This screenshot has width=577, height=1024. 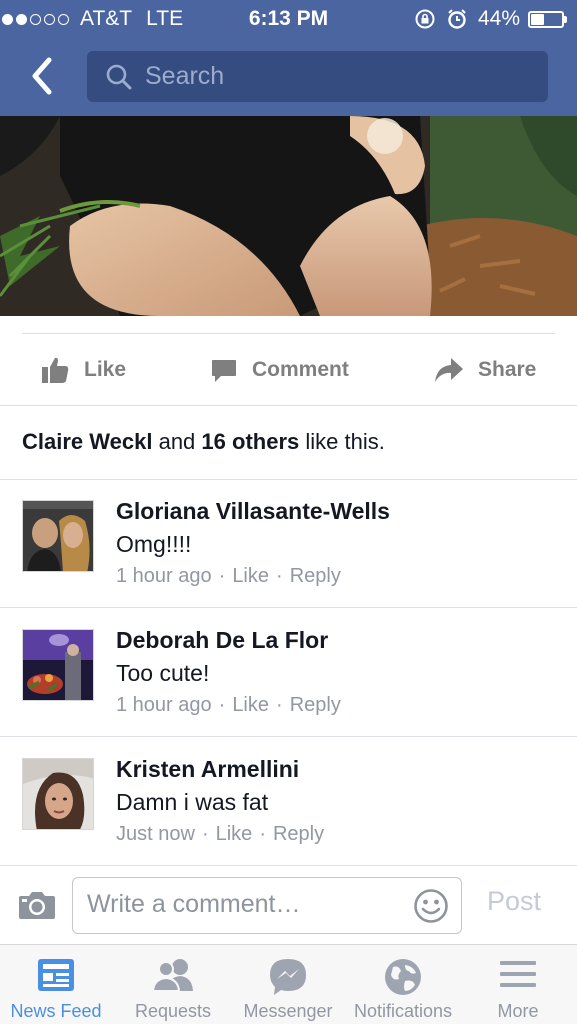 What do you see at coordinates (56, 1011) in the screenshot?
I see `tab-label: News Feed` at bounding box center [56, 1011].